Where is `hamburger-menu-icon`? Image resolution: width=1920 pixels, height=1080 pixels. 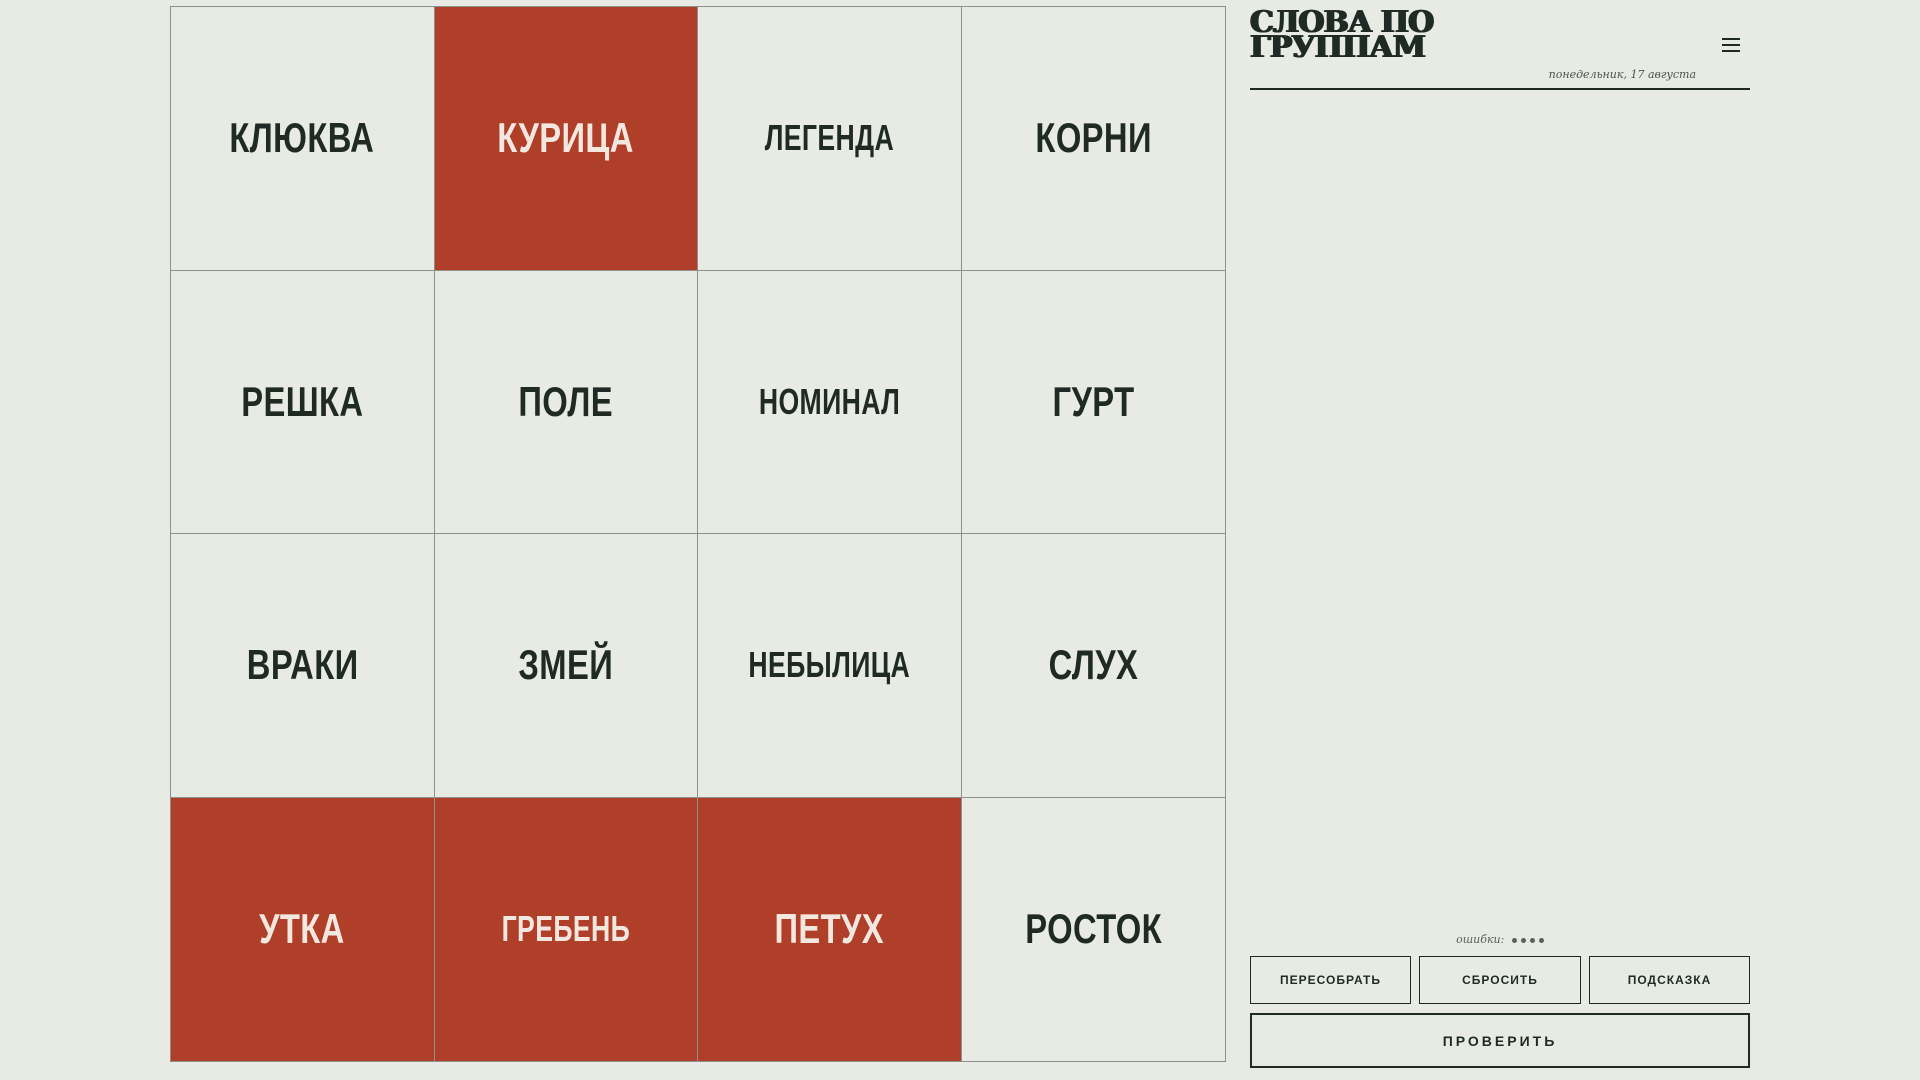 hamburger-menu-icon is located at coordinates (1731, 45).